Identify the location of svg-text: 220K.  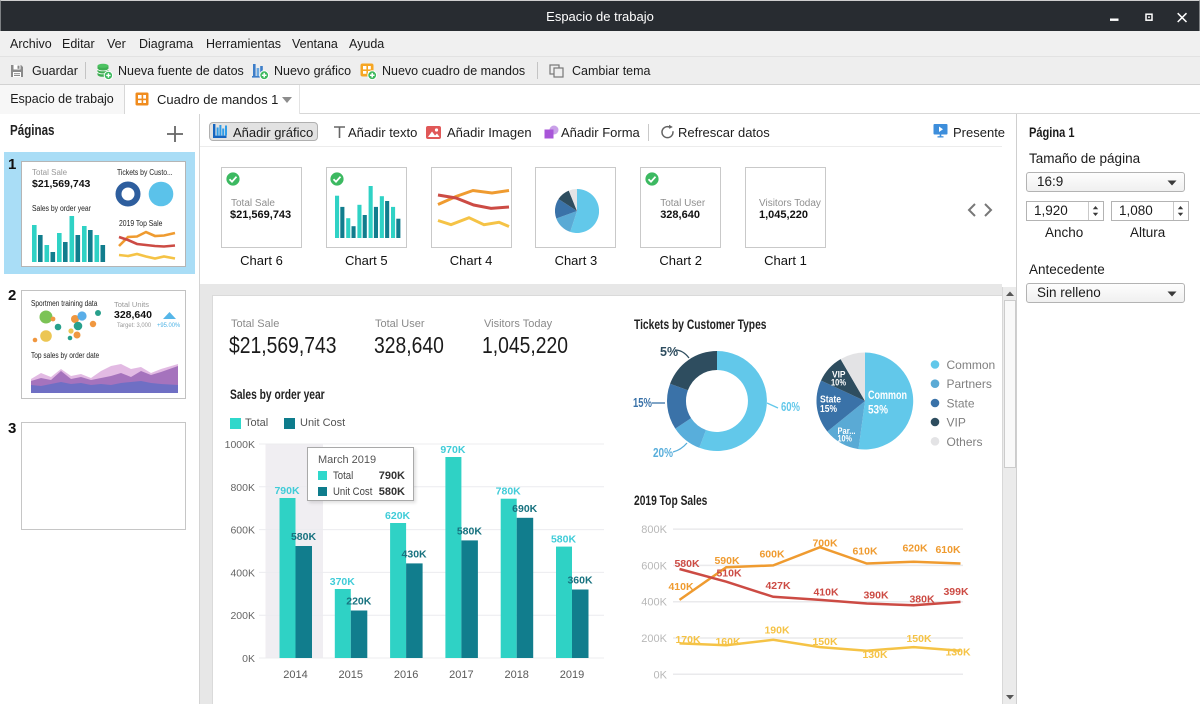
(359, 602).